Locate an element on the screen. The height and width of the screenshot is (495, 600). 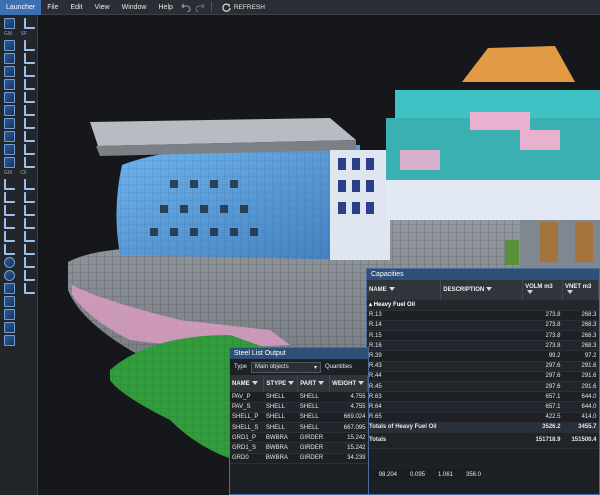
bracket-tool-icon is located at coordinates (29, 97).